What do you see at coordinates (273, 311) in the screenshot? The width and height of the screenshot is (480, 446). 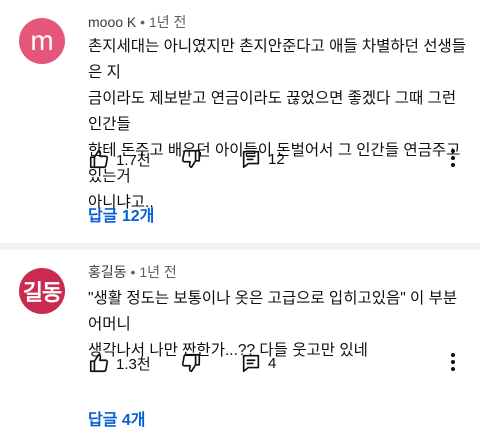 I see `comment-line: "생활 정도는 보통이나 옷은 고급으로 입히고있음" 이 부분 어머니` at bounding box center [273, 311].